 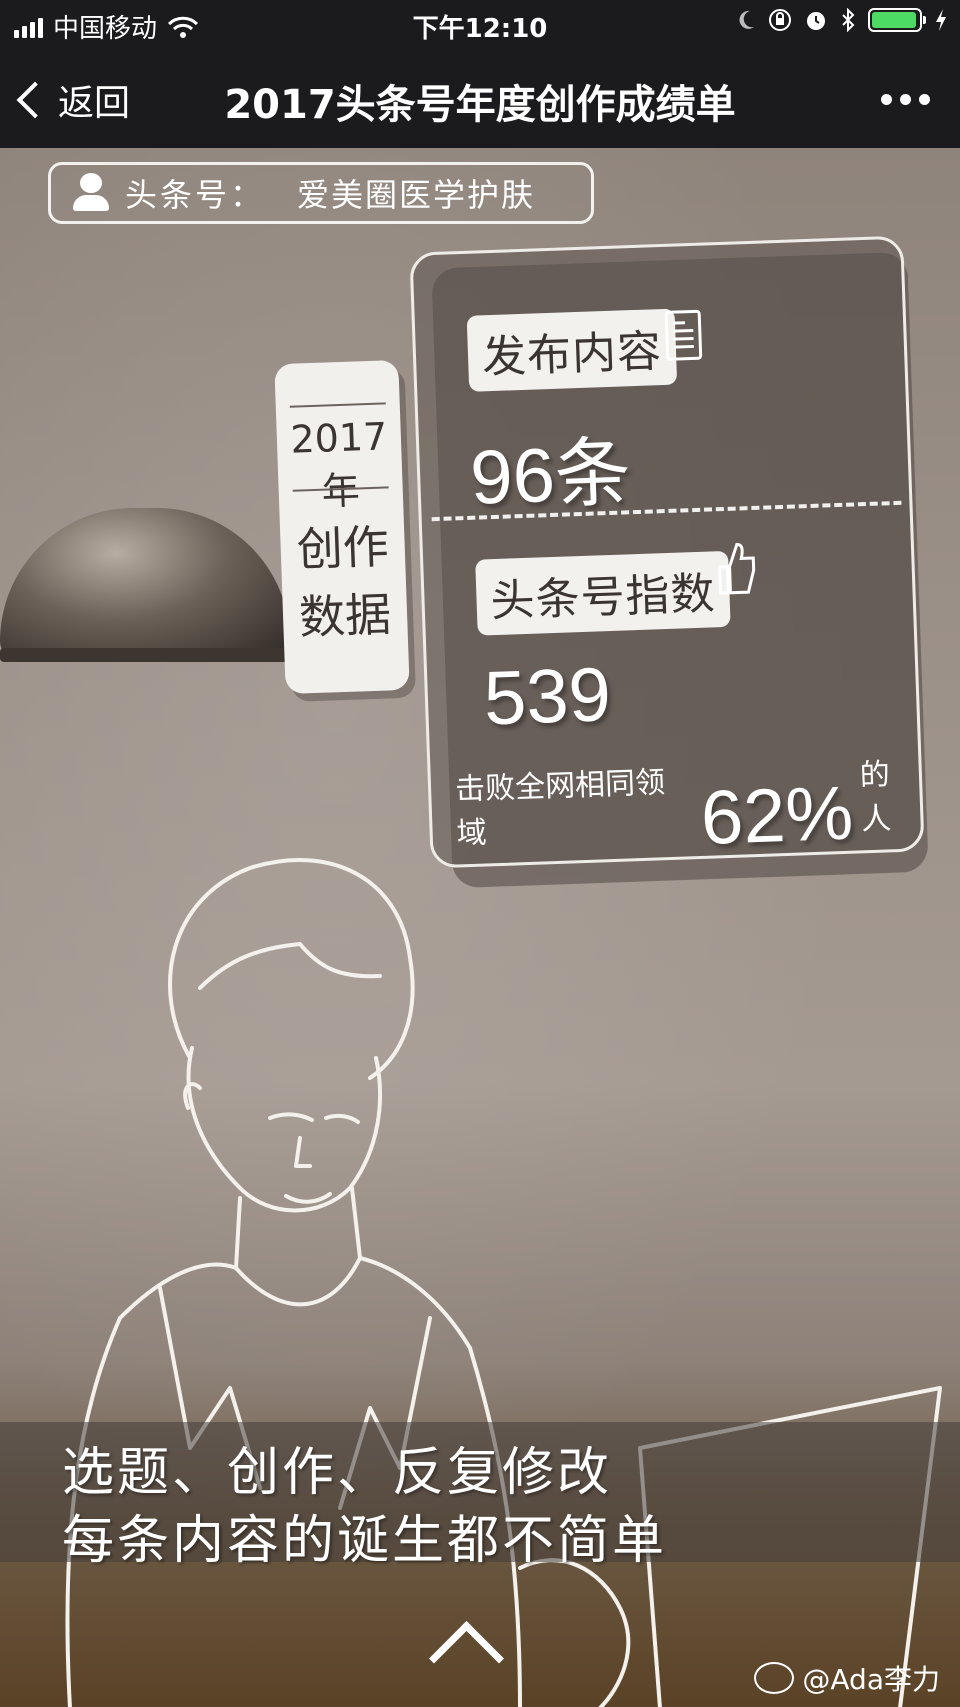 I want to click on watermark: @Ada李力, so click(x=847, y=1678).